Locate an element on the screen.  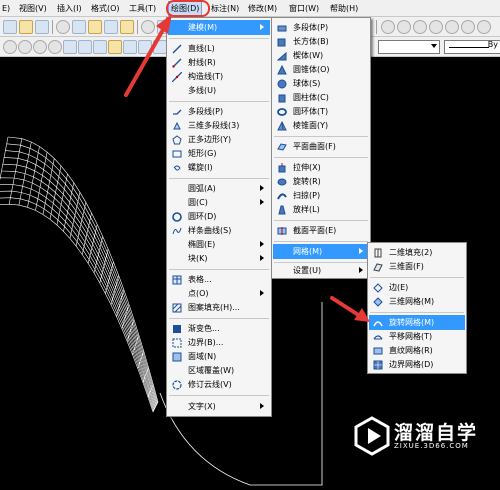
layer-state-icon is located at coordinates (404, 27).